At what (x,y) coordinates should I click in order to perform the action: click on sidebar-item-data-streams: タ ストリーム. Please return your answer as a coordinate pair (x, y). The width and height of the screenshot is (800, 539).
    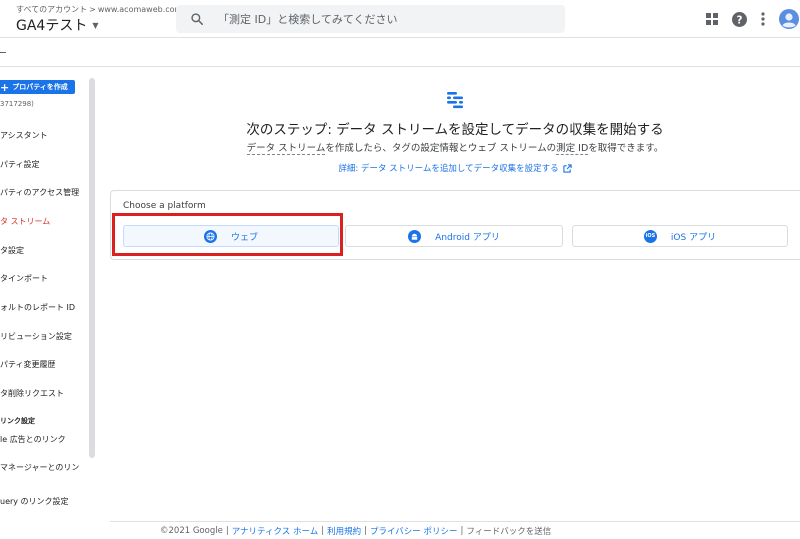
    Looking at the image, I should click on (25, 221).